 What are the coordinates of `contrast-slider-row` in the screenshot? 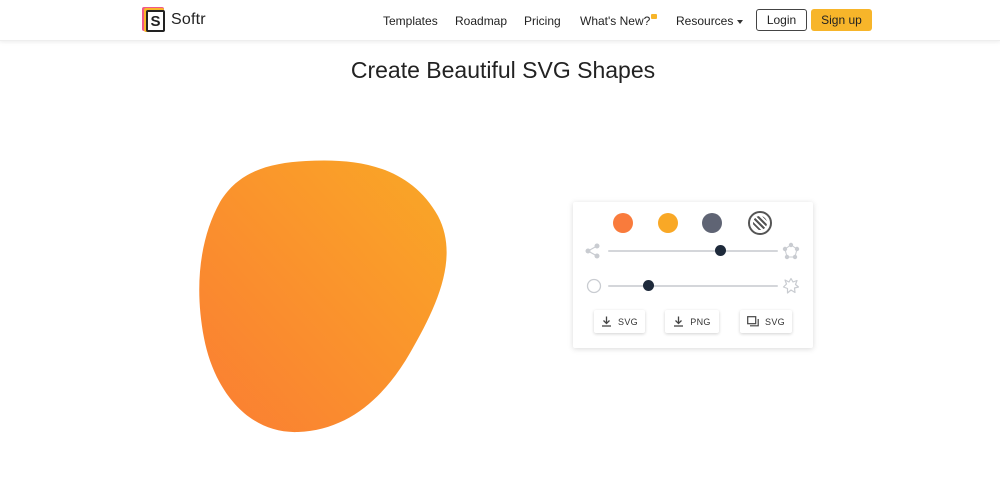 It's located at (693, 286).